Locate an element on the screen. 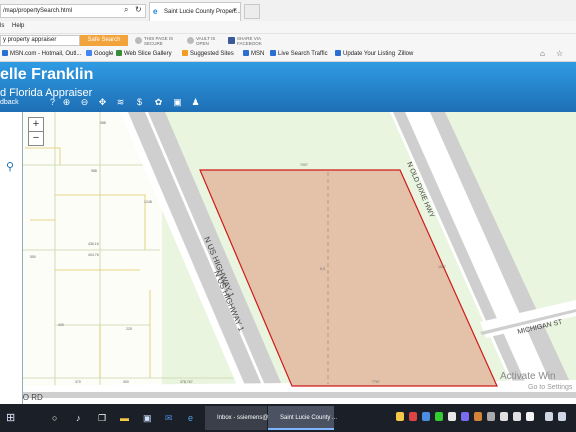 The image size is (576, 432). parcel-label-top: 7007 is located at coordinates (304, 165).